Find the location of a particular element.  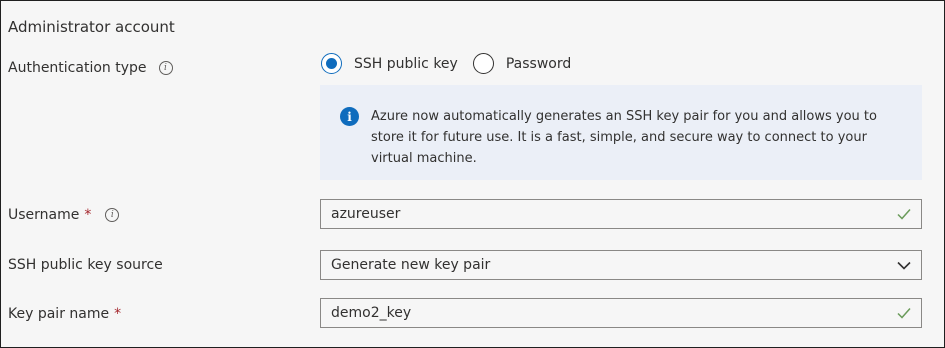

key-pair-value: demo2_key is located at coordinates (371, 313).